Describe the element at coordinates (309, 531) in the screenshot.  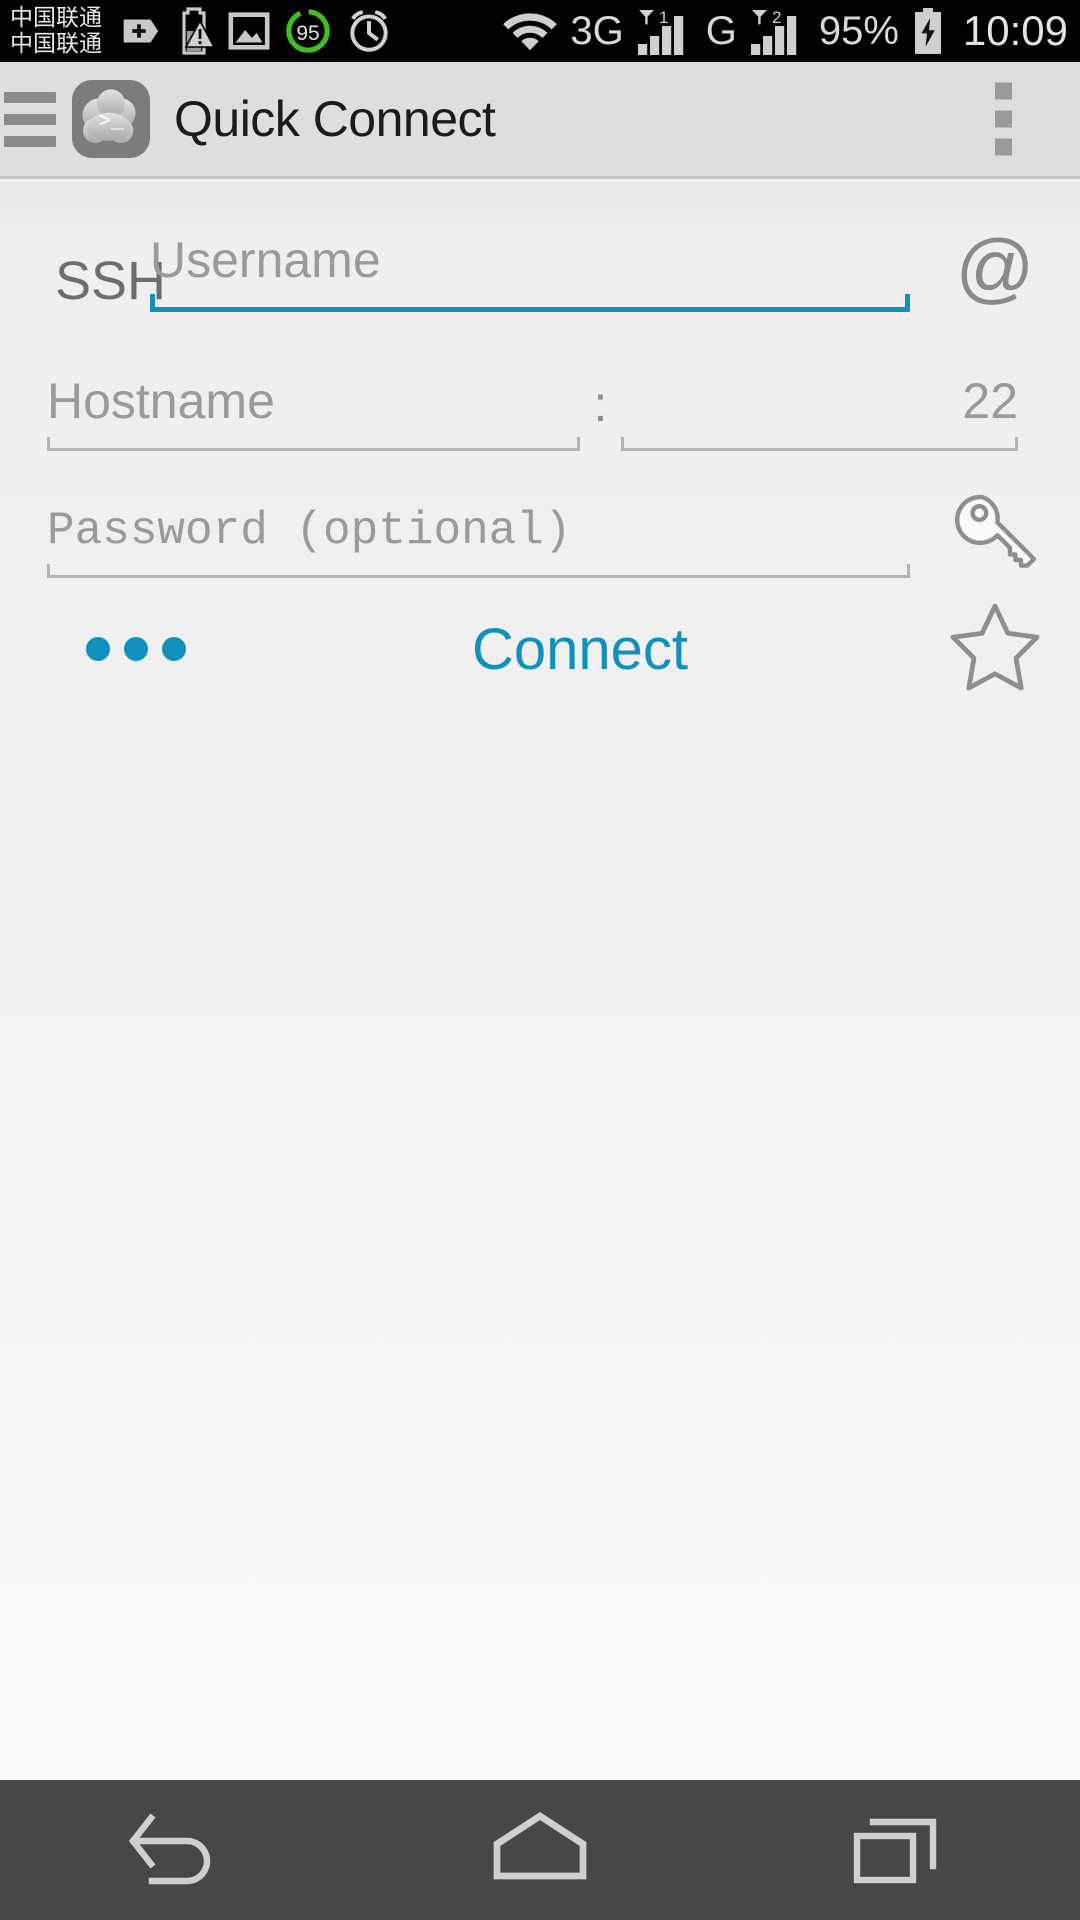
I see `password-placeholder: Password (optional)` at that location.